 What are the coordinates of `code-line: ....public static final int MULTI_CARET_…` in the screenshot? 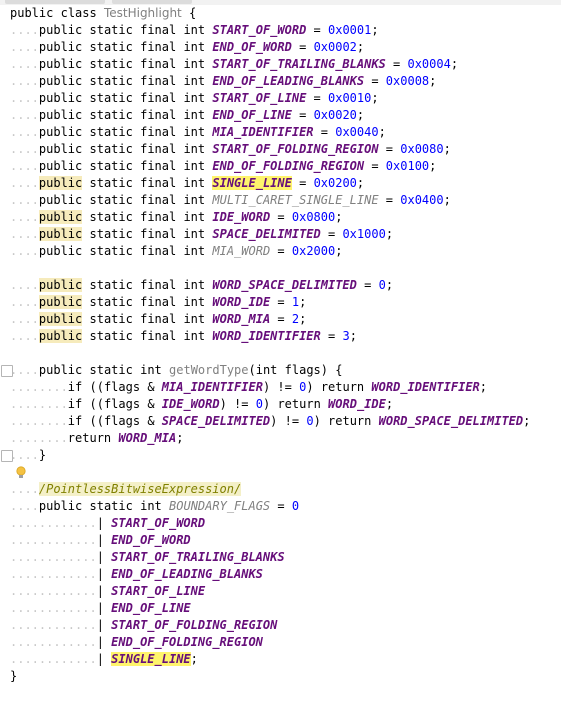 It's located at (280, 200).